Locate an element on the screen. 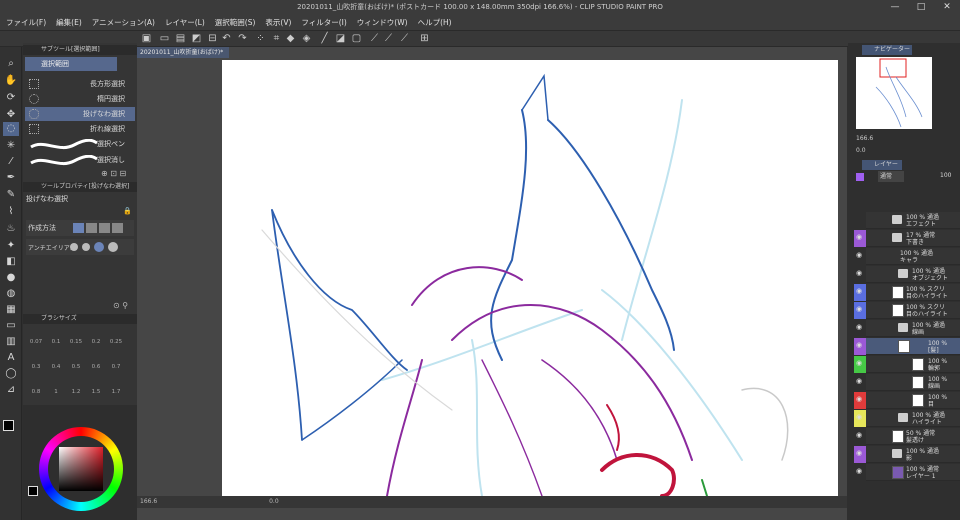 The height and width of the screenshot is (520, 960). deselect-icon: ⁘ is located at coordinates (260, 39).